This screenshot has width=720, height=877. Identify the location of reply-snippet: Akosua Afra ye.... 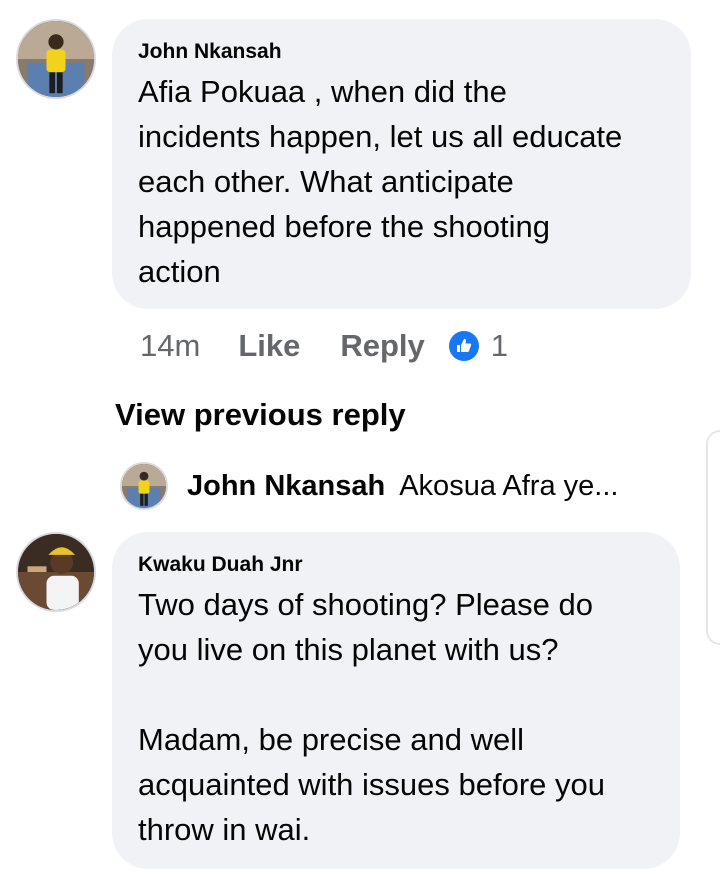
(508, 486).